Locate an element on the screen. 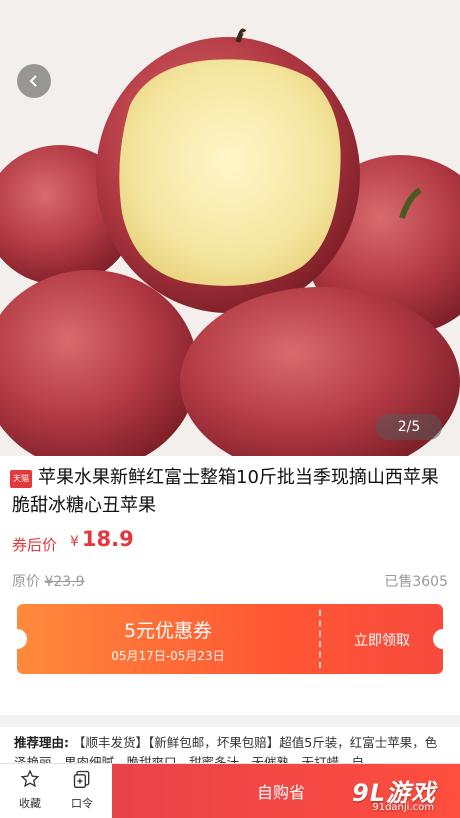 The height and width of the screenshot is (818, 460). bottom-bar: 收藏 口令 自购省 9L游戏 91danji.com is located at coordinates (230, 790).